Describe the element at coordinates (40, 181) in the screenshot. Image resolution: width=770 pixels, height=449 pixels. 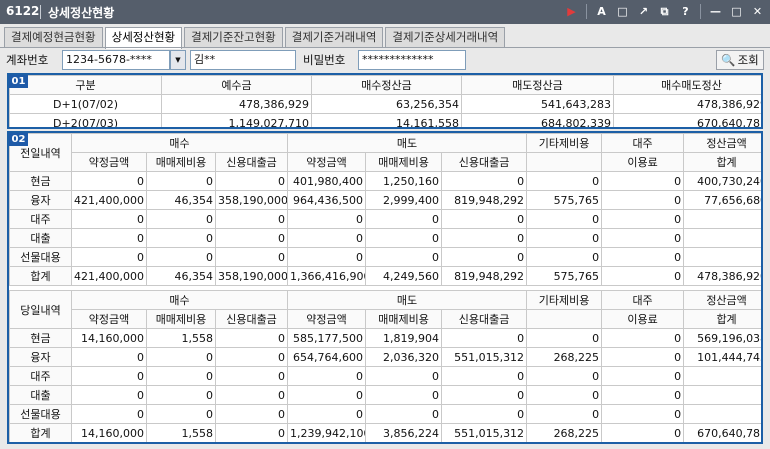
I see `row-label: 현금` at that location.